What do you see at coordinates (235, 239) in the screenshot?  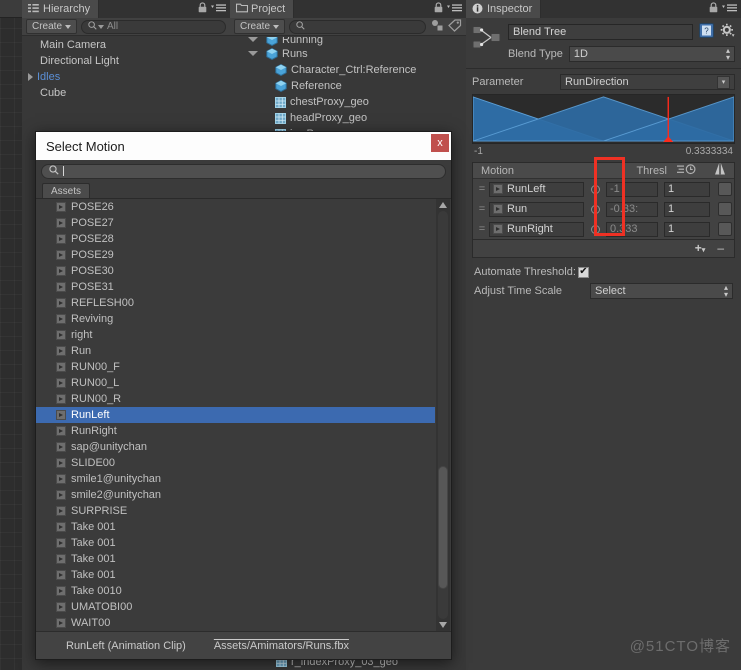 I see `asset-list-item: POSE28` at bounding box center [235, 239].